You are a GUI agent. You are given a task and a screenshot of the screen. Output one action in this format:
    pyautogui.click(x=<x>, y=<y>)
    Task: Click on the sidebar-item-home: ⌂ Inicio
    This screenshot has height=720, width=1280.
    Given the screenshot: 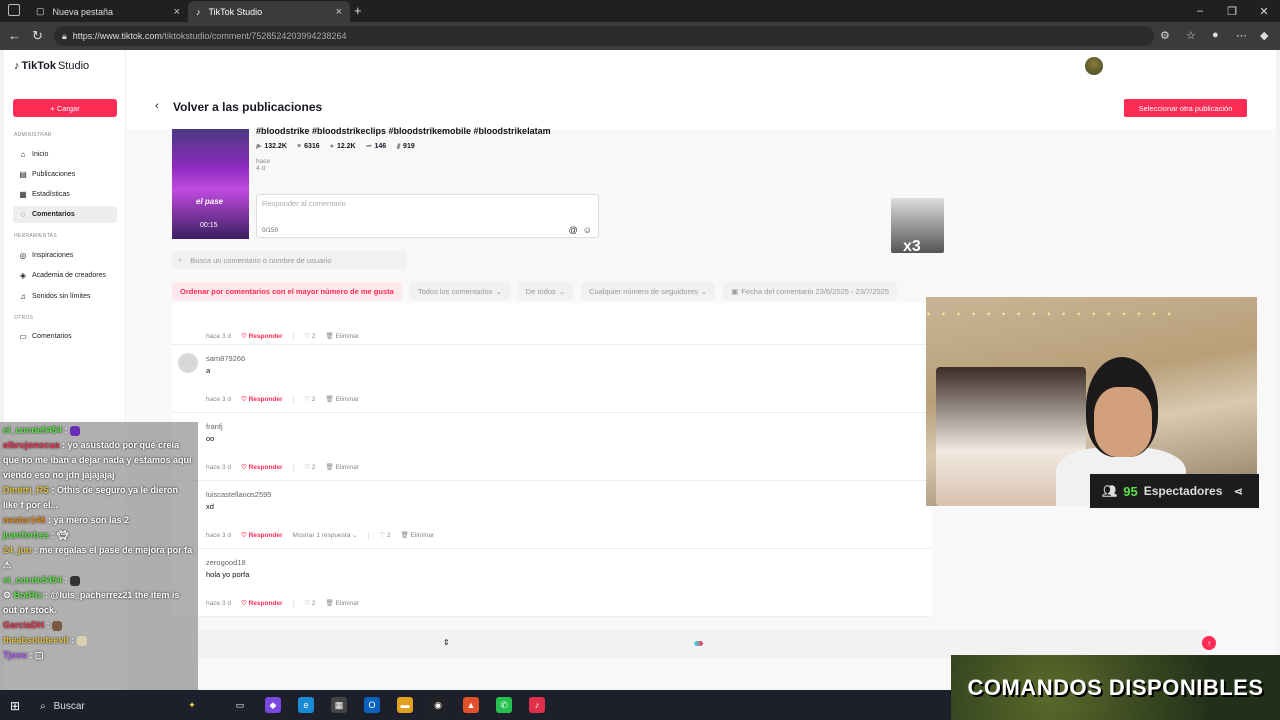 What is the action you would take?
    pyautogui.click(x=65, y=154)
    